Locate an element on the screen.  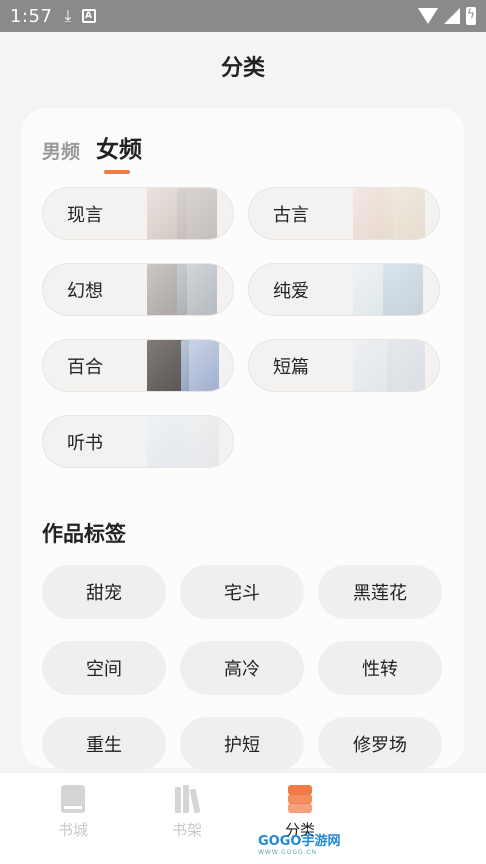
wifi-icon is located at coordinates (428, 16).